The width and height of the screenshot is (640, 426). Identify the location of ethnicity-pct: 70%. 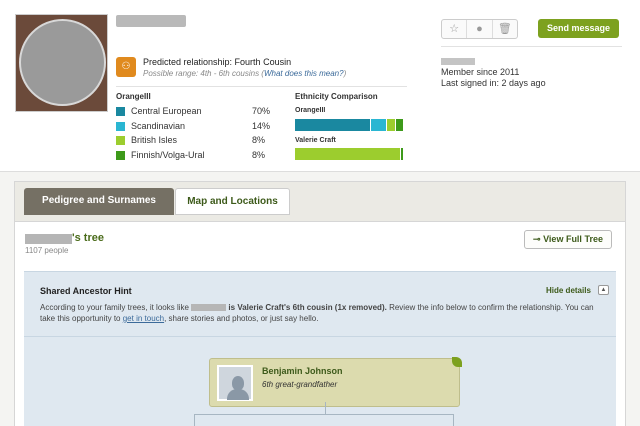
(261, 111).